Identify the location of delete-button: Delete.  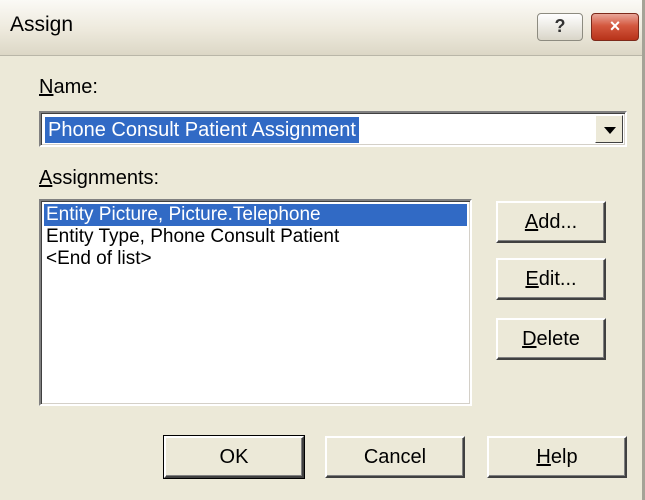
(551, 339).